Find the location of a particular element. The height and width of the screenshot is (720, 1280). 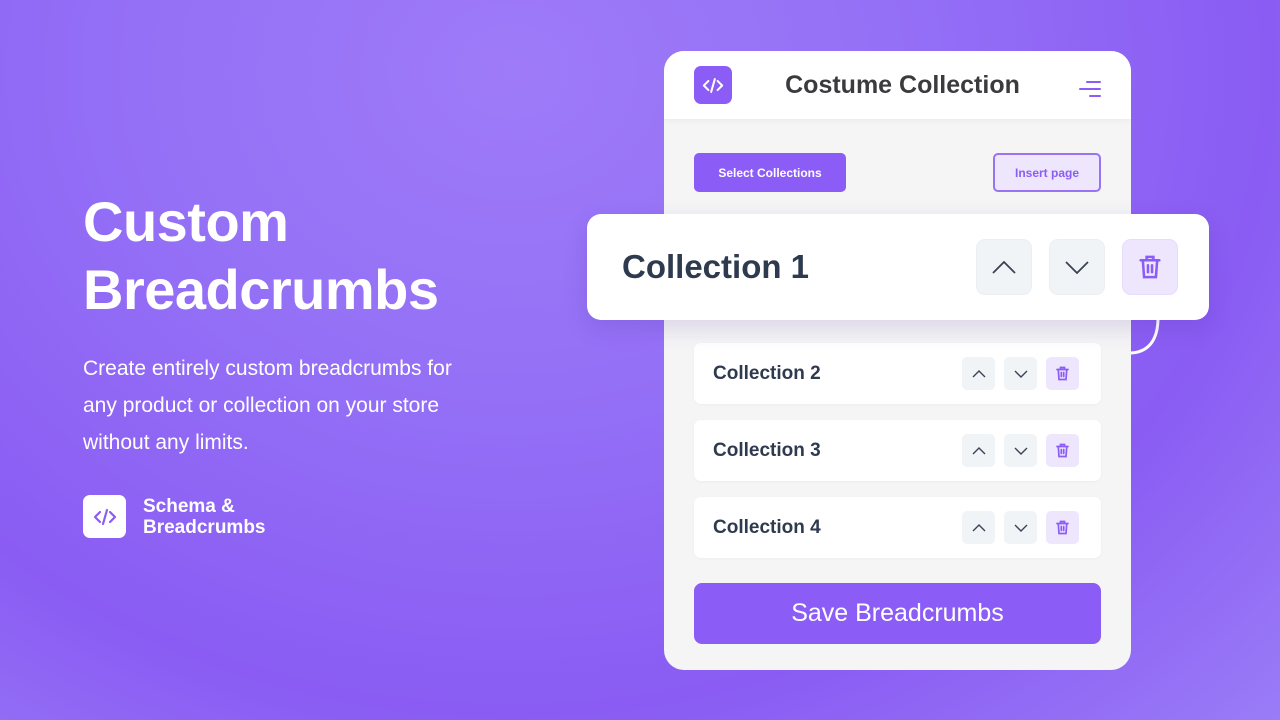

connector-line is located at coordinates (1145, 336).